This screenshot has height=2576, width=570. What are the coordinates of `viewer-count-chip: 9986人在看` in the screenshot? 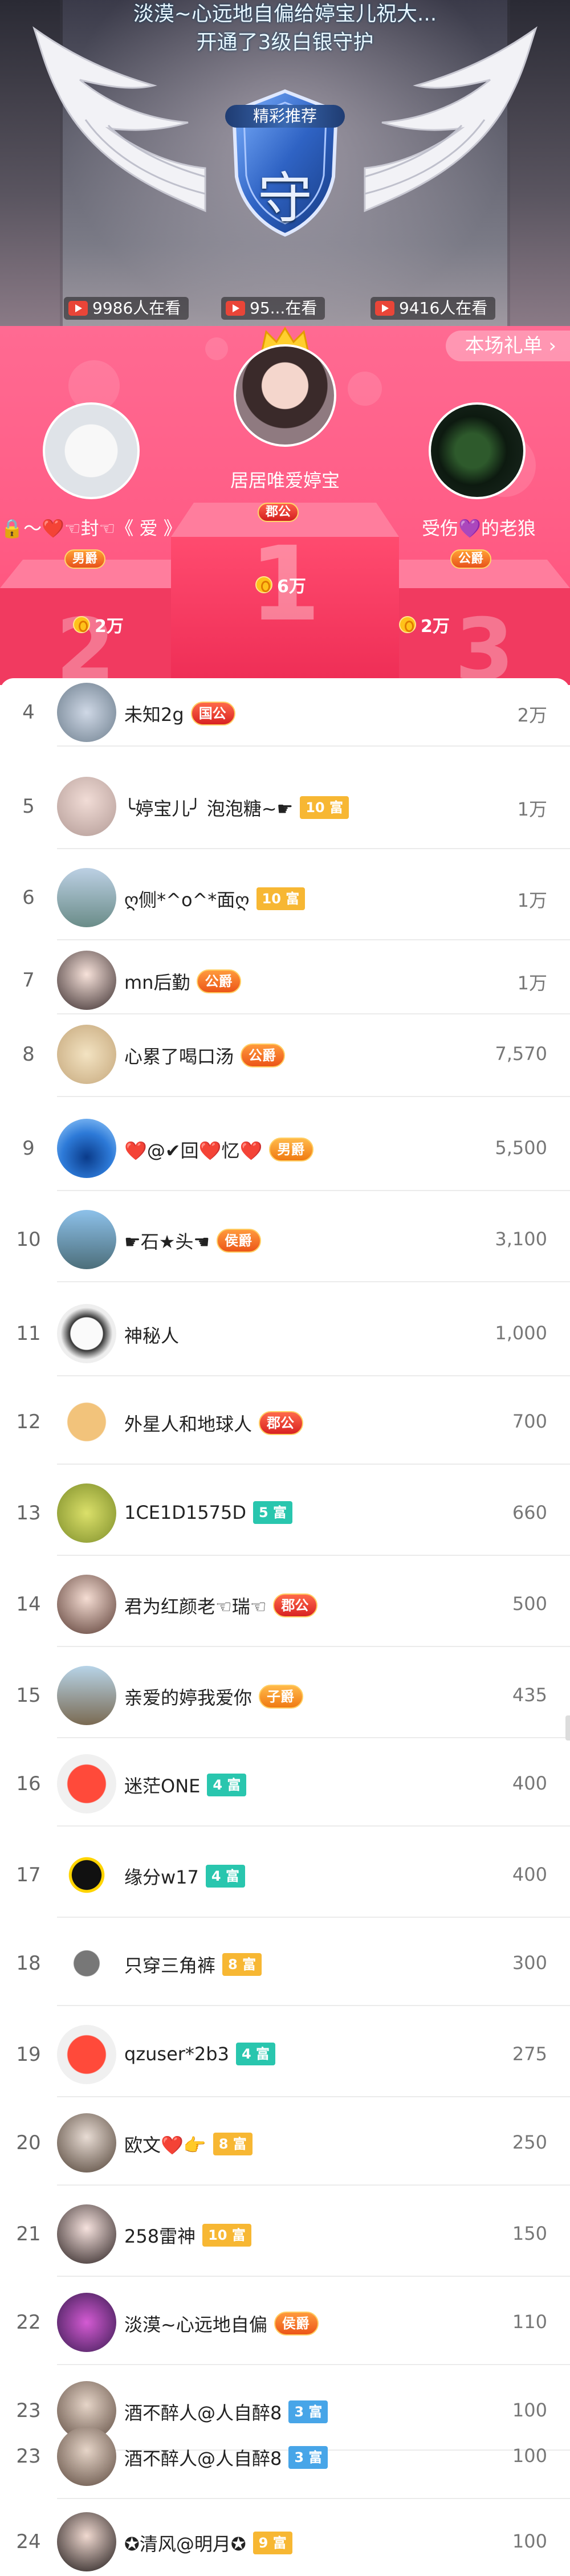 It's located at (126, 308).